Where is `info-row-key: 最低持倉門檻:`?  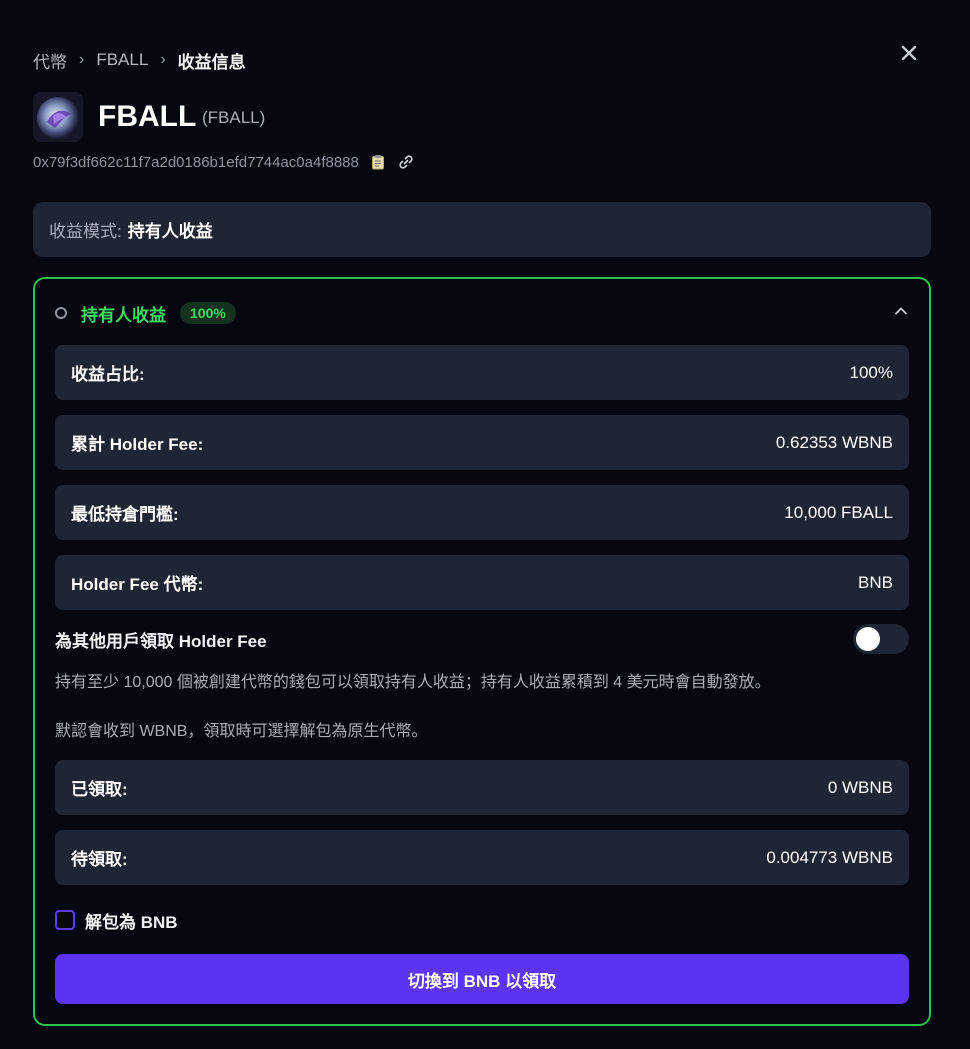
info-row-key: 最低持倉門檻: is located at coordinates (125, 514).